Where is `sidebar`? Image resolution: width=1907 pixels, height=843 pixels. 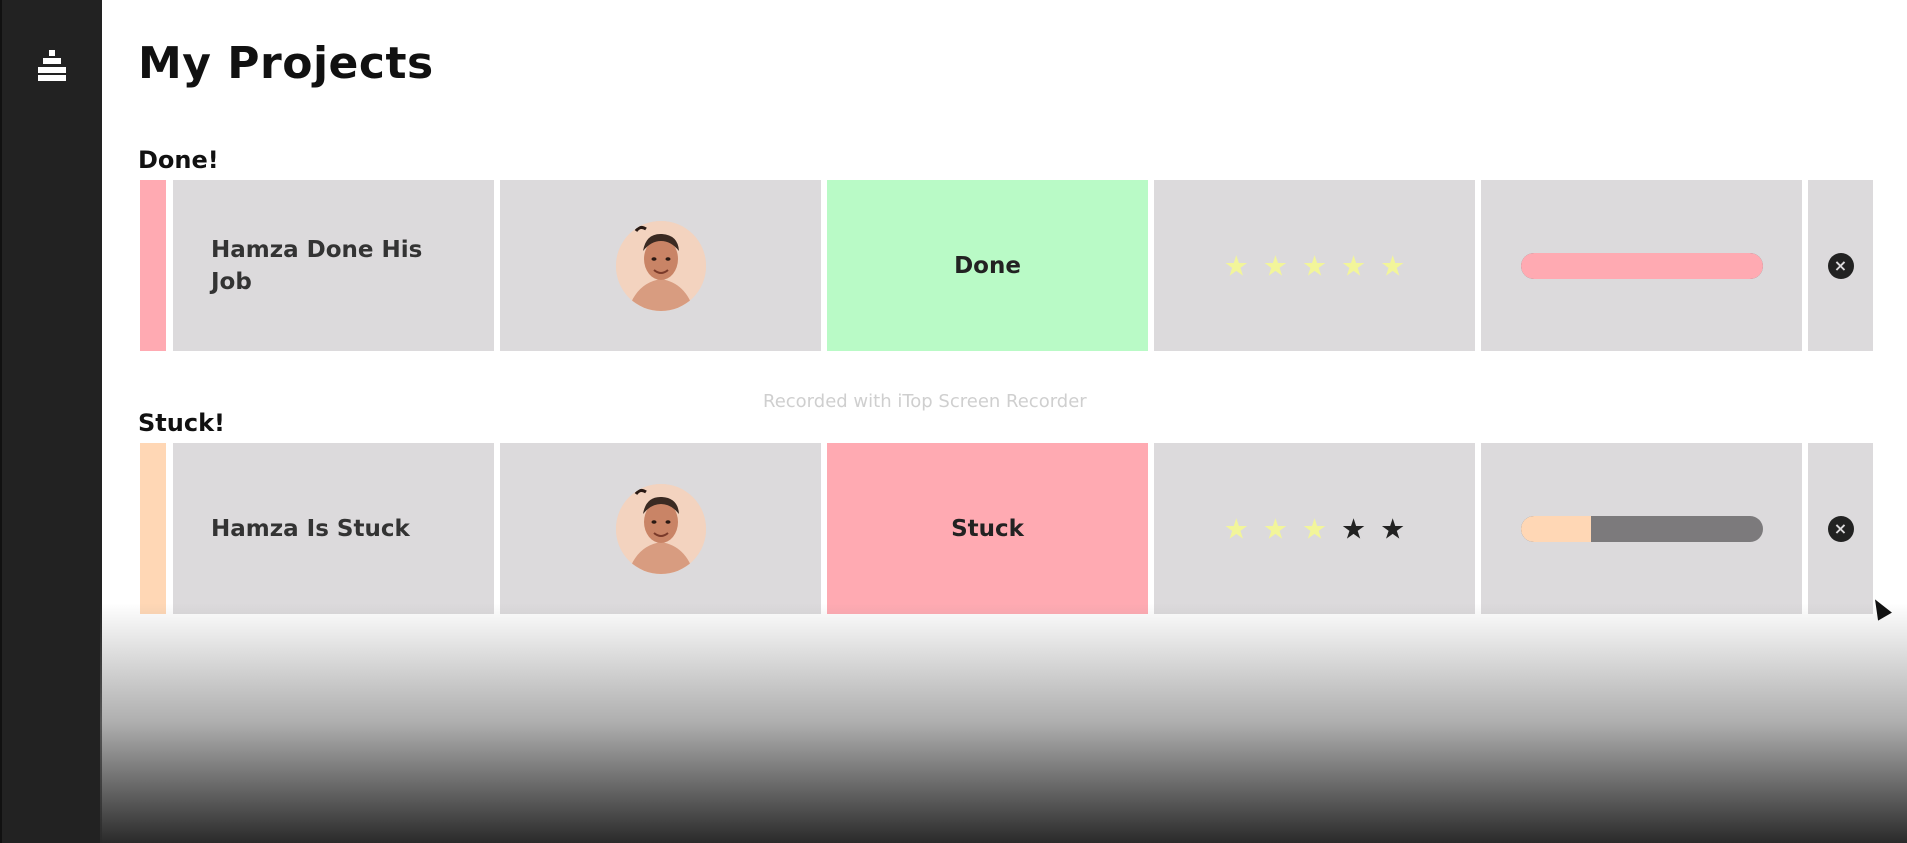 sidebar is located at coordinates (51, 421).